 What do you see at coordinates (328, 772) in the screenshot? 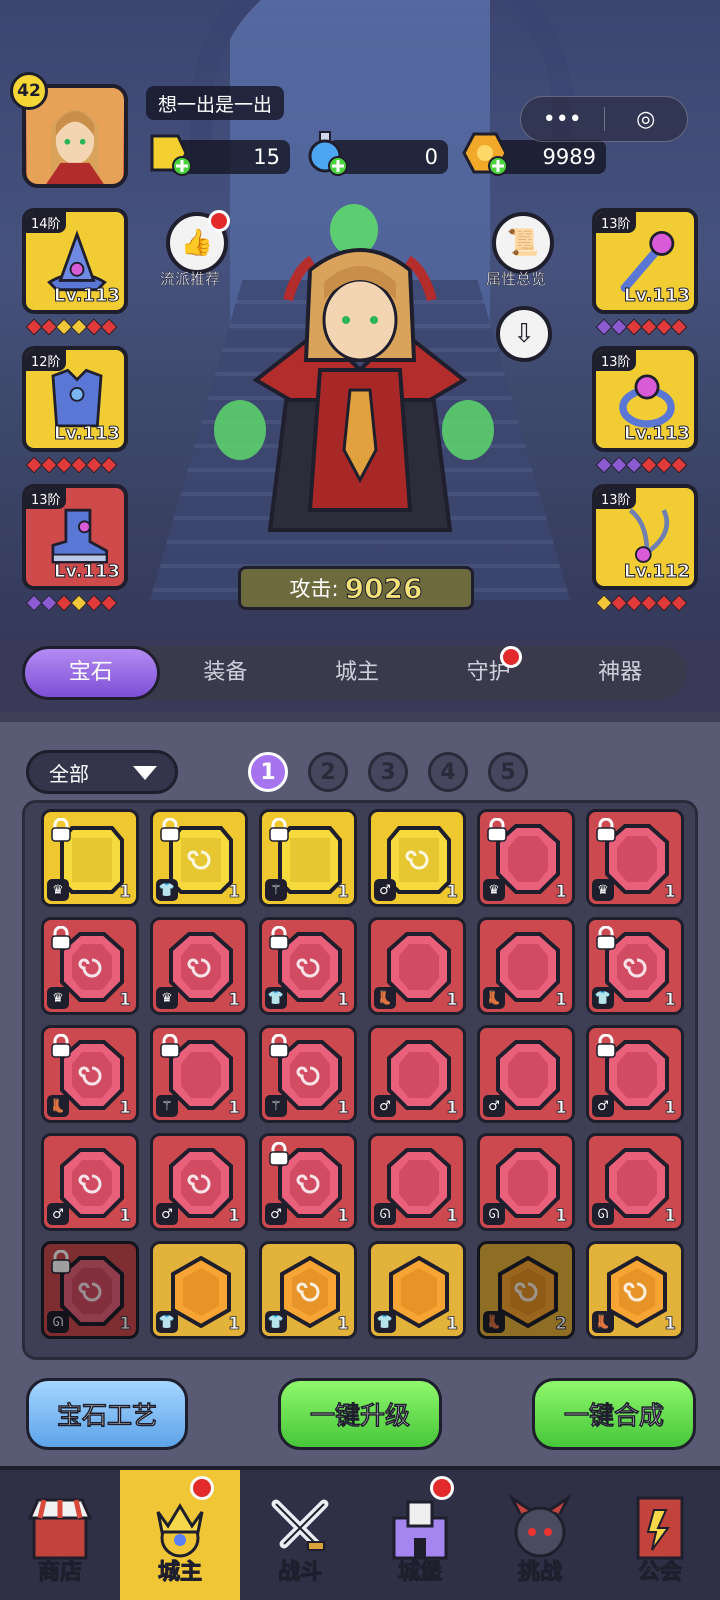
I see `page-button-2: 2` at bounding box center [328, 772].